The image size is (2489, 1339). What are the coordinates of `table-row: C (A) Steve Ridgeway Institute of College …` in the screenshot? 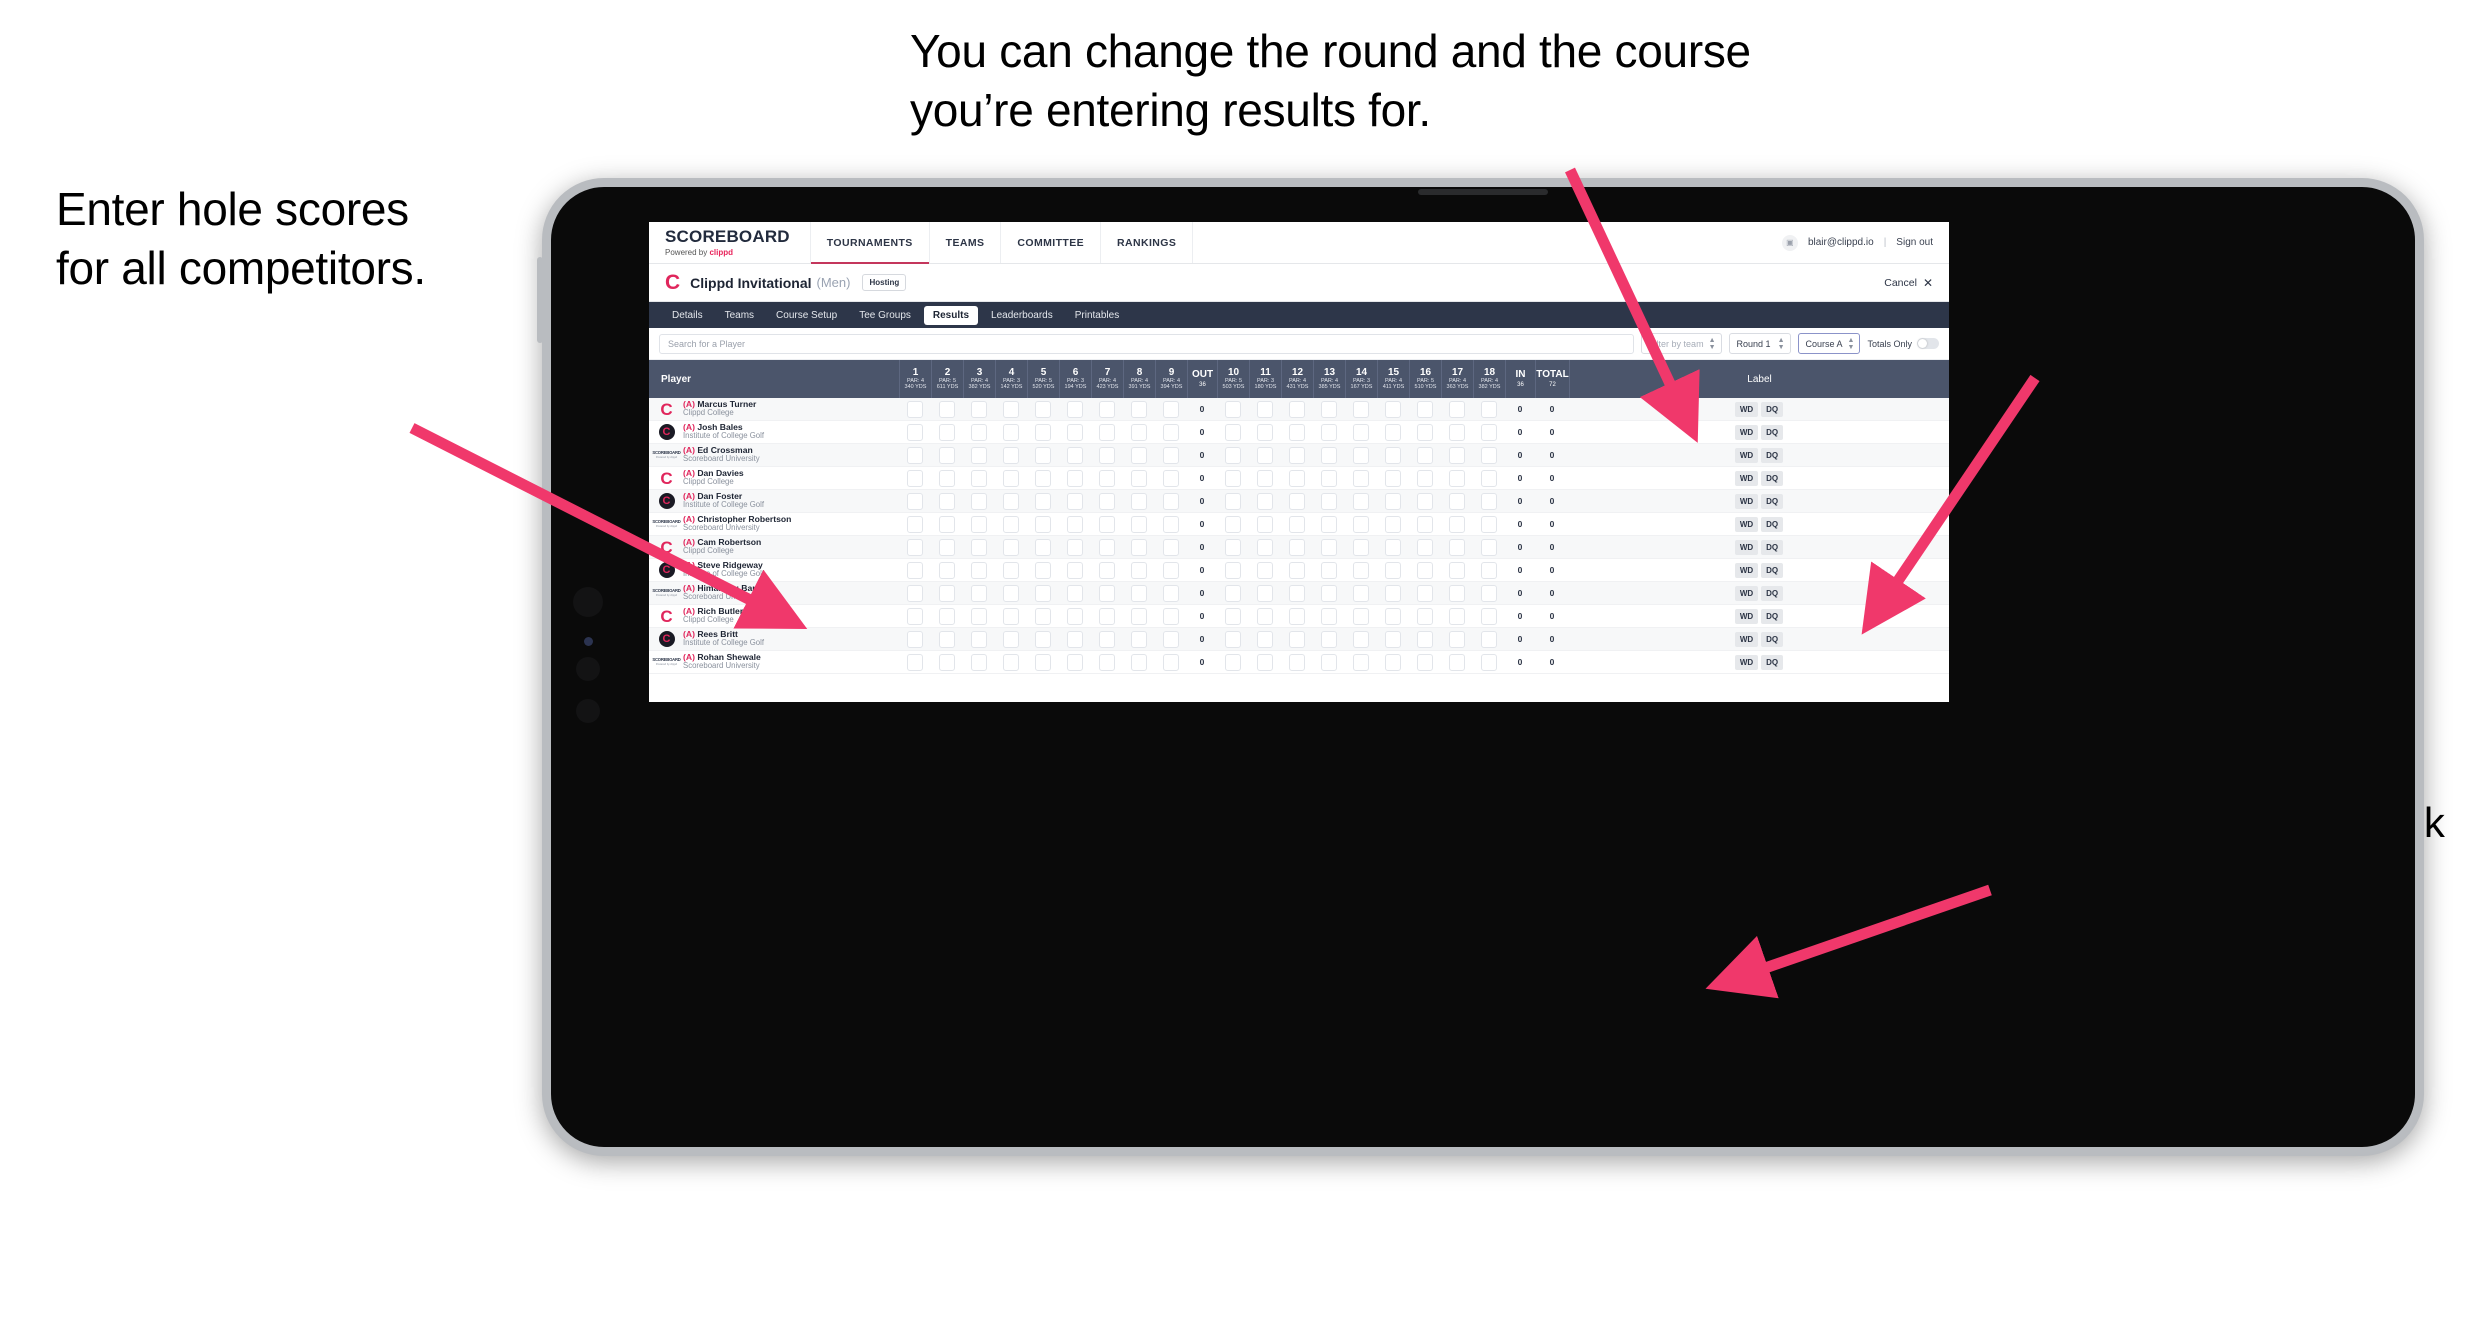 It's located at (1299, 570).